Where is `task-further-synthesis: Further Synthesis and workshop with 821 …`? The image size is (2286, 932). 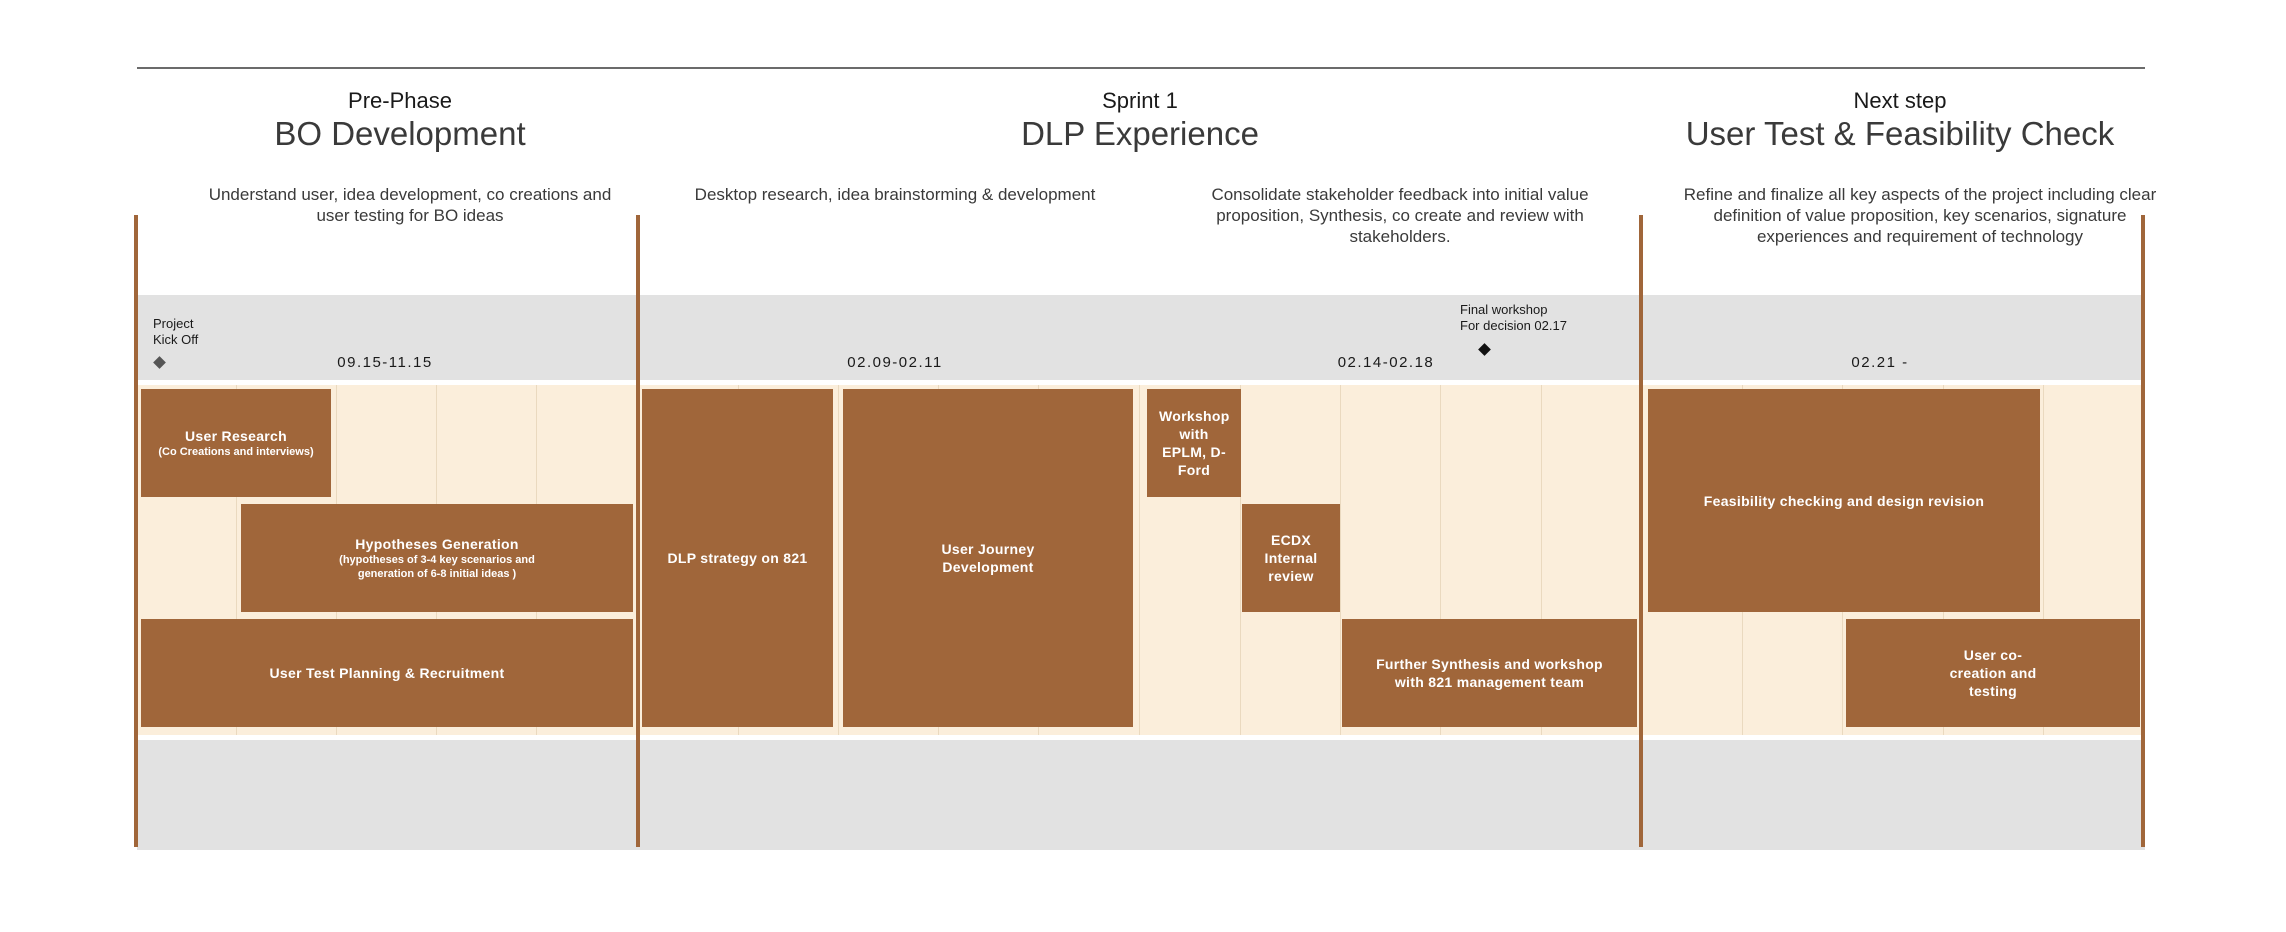
task-further-synthesis: Further Synthesis and workshop with 821 … is located at coordinates (1489, 673).